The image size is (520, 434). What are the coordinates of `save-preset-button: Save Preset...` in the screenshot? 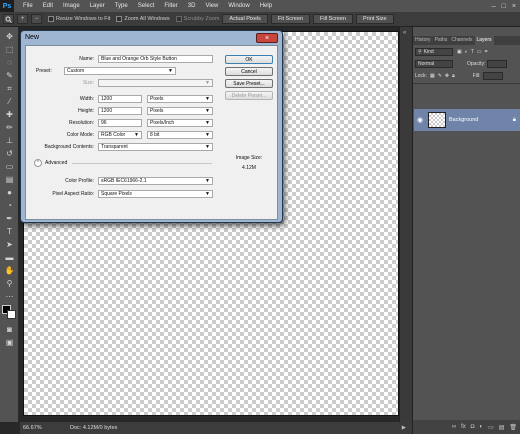 It's located at (249, 83).